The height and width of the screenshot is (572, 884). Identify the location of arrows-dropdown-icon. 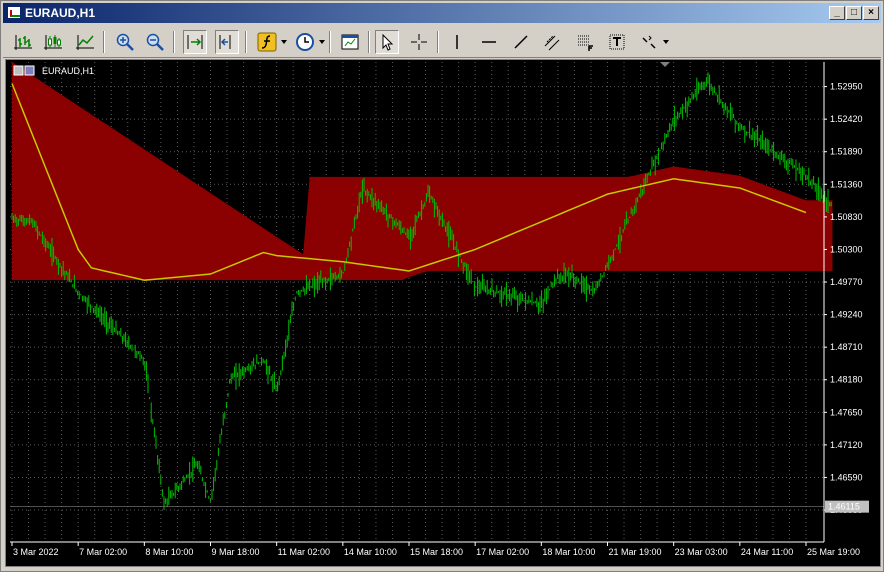
(666, 42).